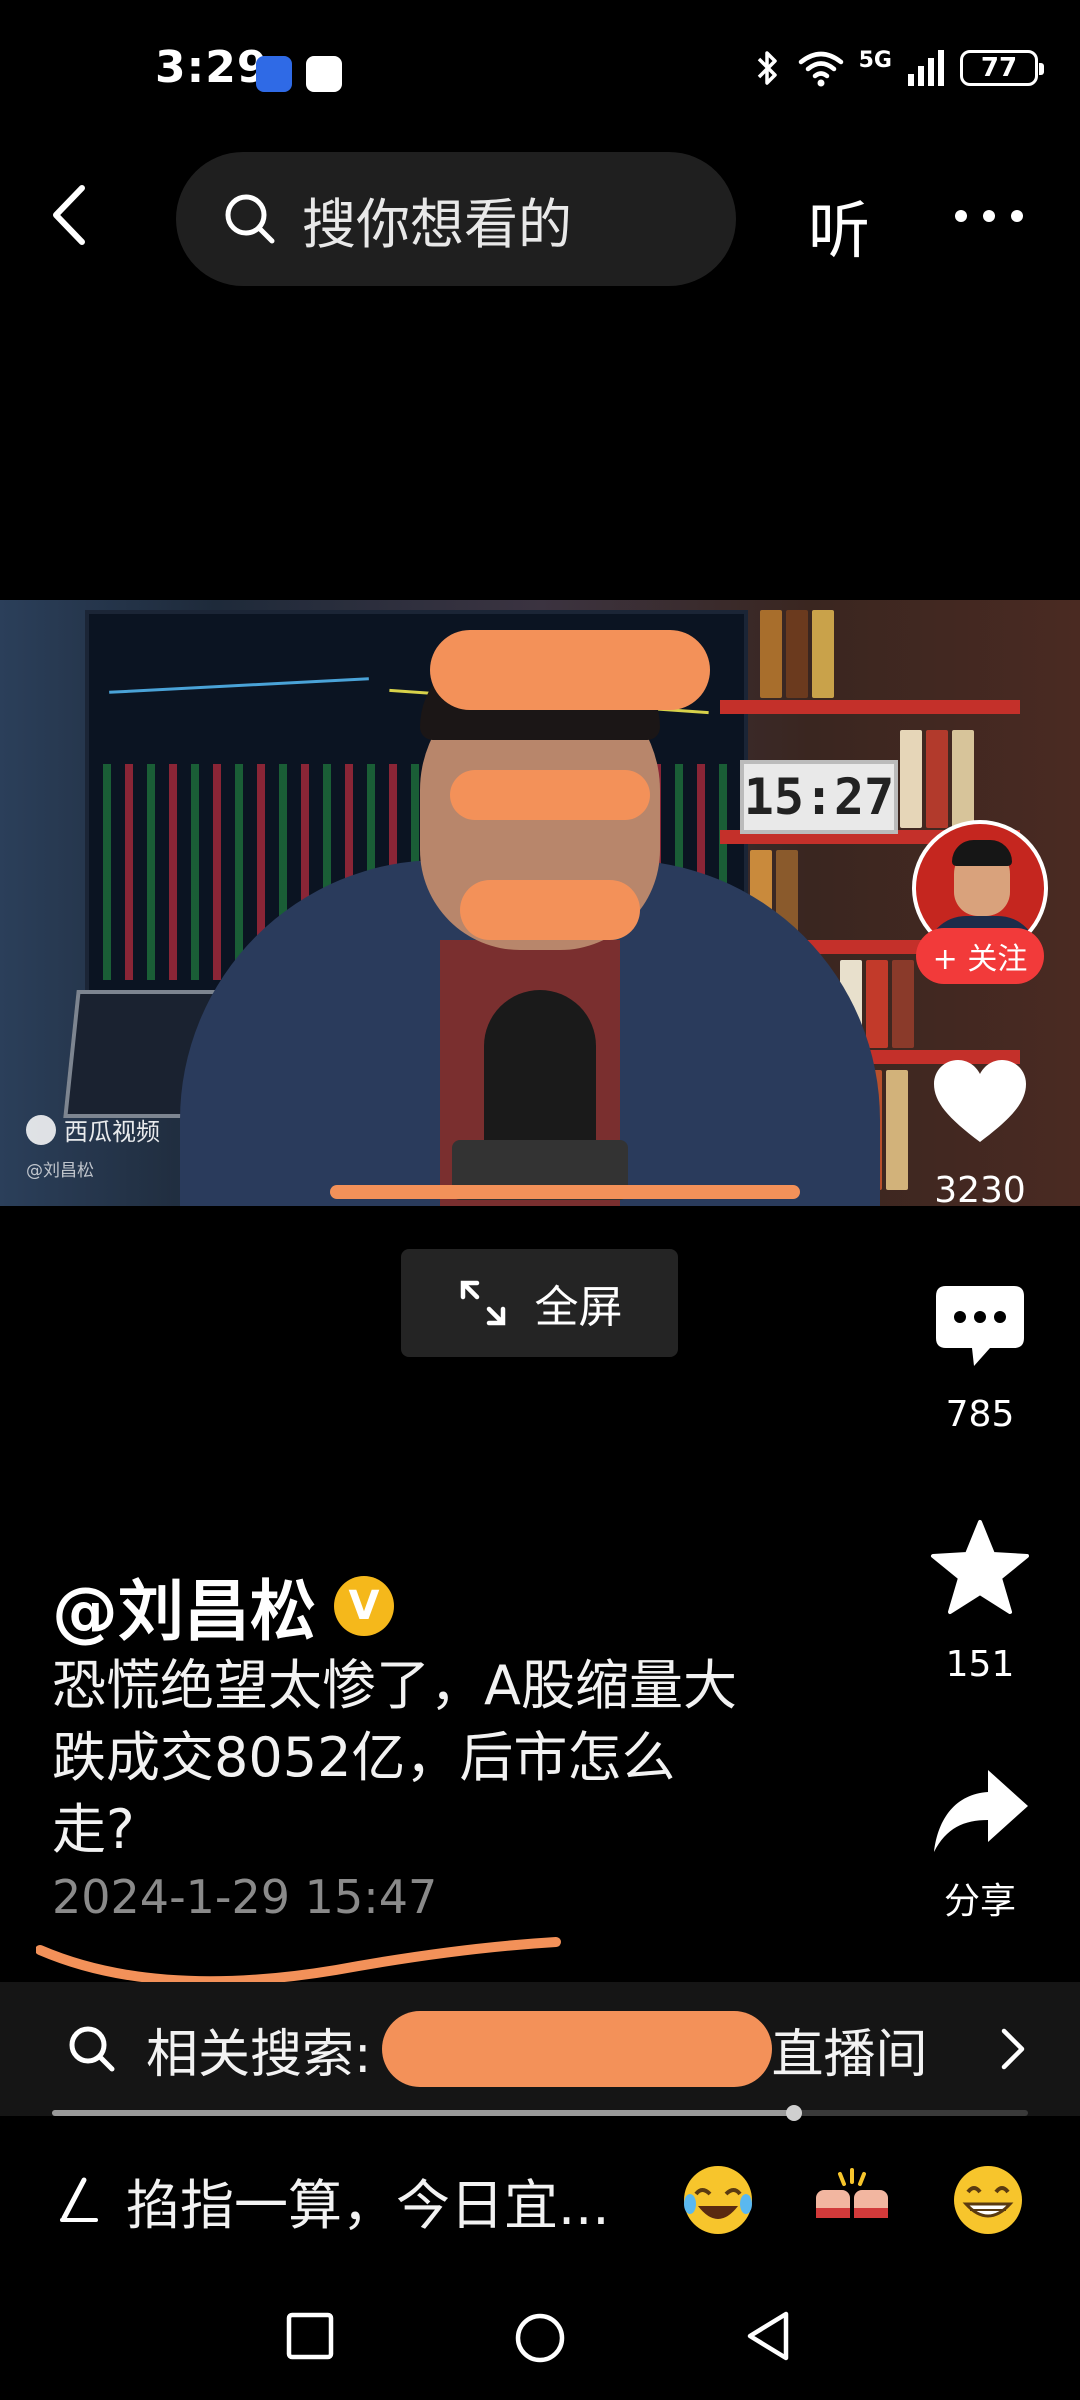 The image size is (1080, 2400). What do you see at coordinates (274, 74) in the screenshot?
I see `vpn-app-icon` at bounding box center [274, 74].